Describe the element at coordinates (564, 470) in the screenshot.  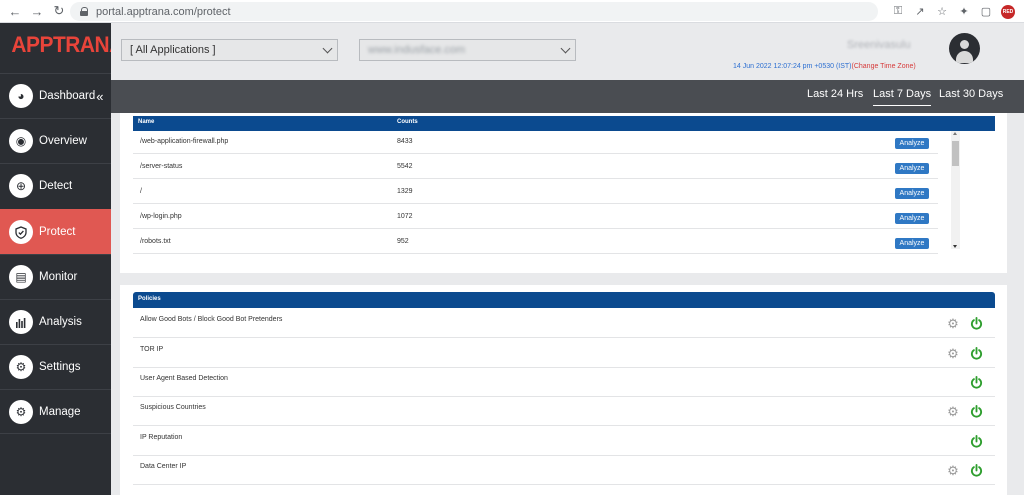
I see `policy-row: Data Center IP ⚙` at that location.